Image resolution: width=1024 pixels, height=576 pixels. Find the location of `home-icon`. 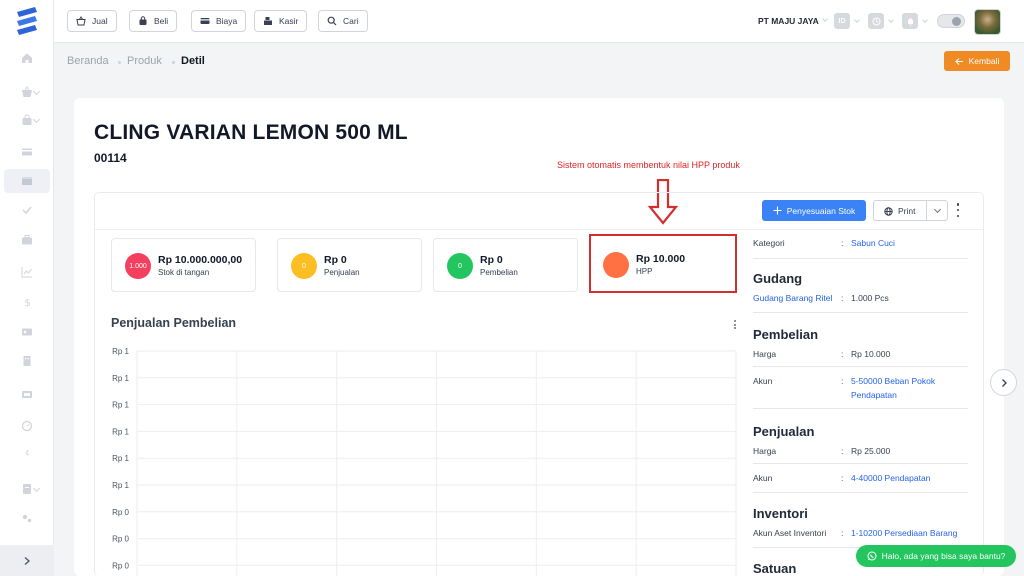

home-icon is located at coordinates (27, 58).